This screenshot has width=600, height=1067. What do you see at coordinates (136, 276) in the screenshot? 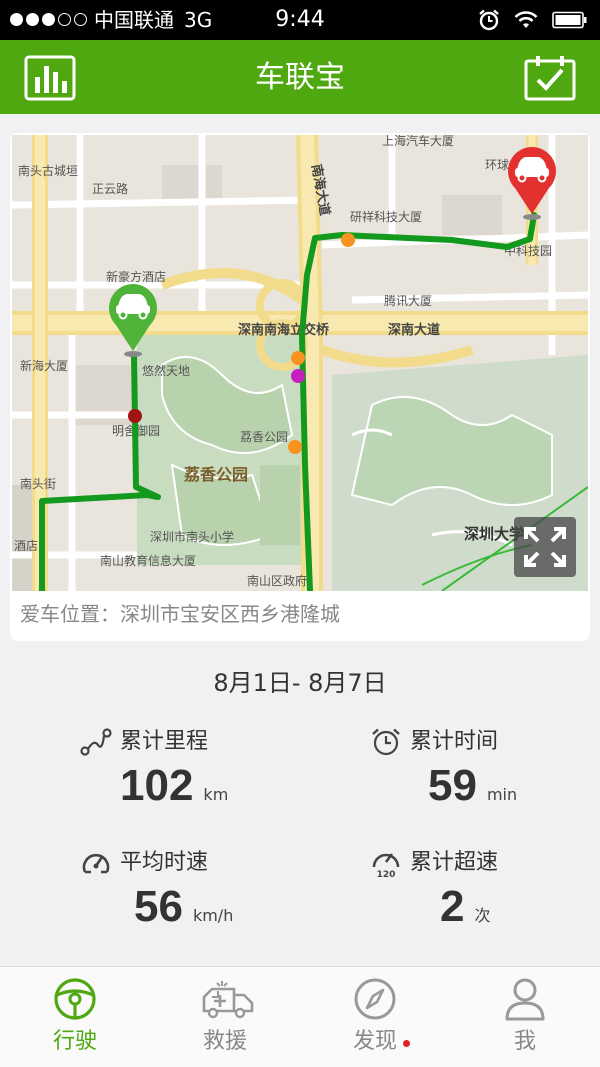
I see `map-label-xinhao-hotel: 新豪方酒店` at bounding box center [136, 276].